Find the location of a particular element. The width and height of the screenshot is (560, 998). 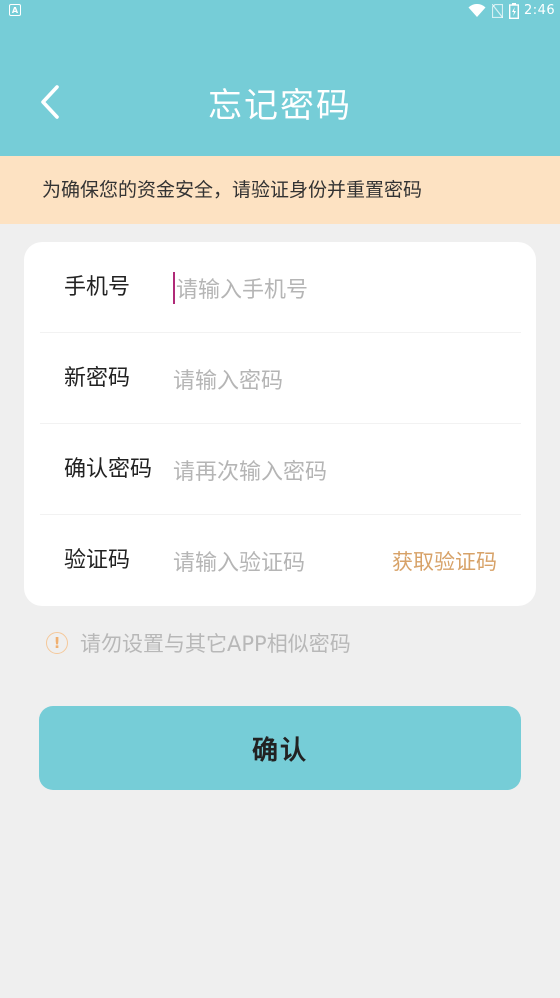

password-tip: ! 请勿设置与其它APP相似密码 is located at coordinates (198, 643).